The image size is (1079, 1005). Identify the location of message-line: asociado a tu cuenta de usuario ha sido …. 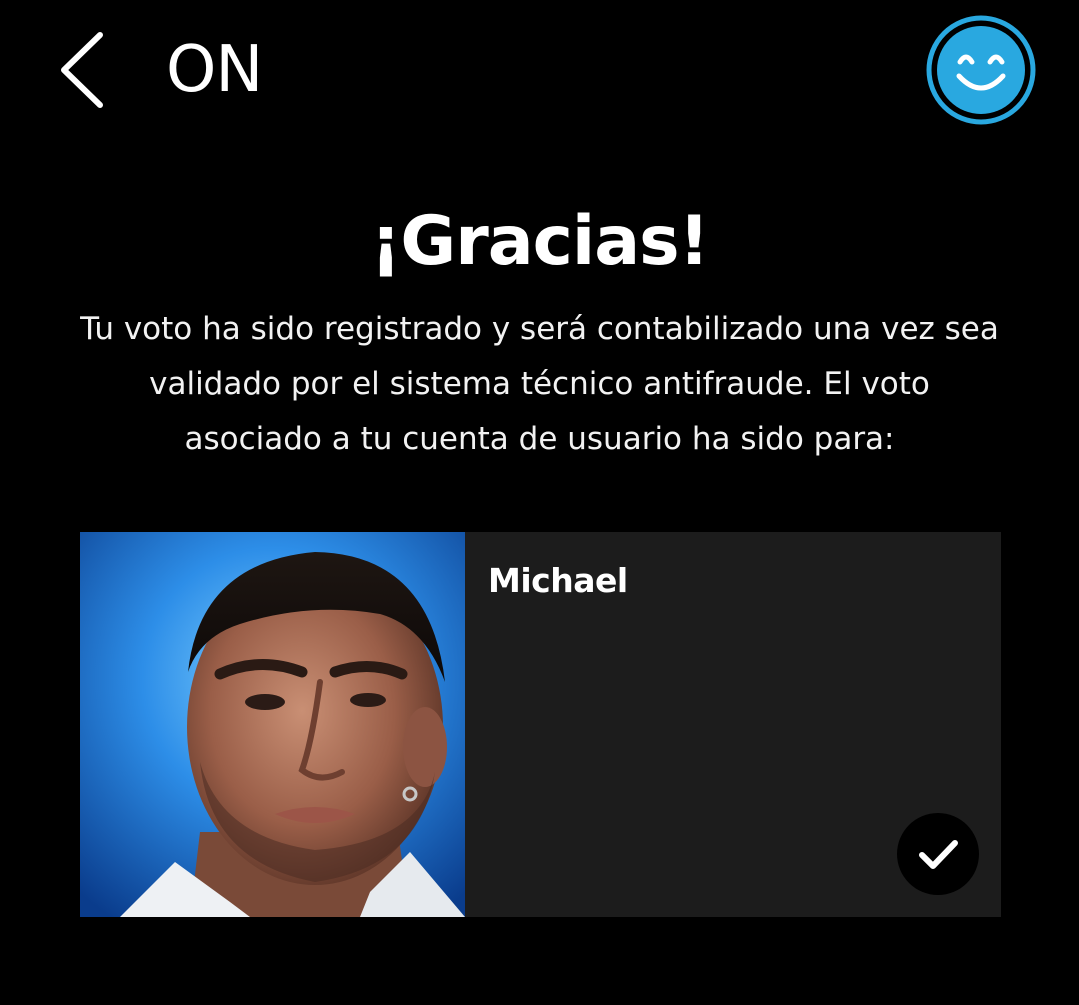
(539, 439).